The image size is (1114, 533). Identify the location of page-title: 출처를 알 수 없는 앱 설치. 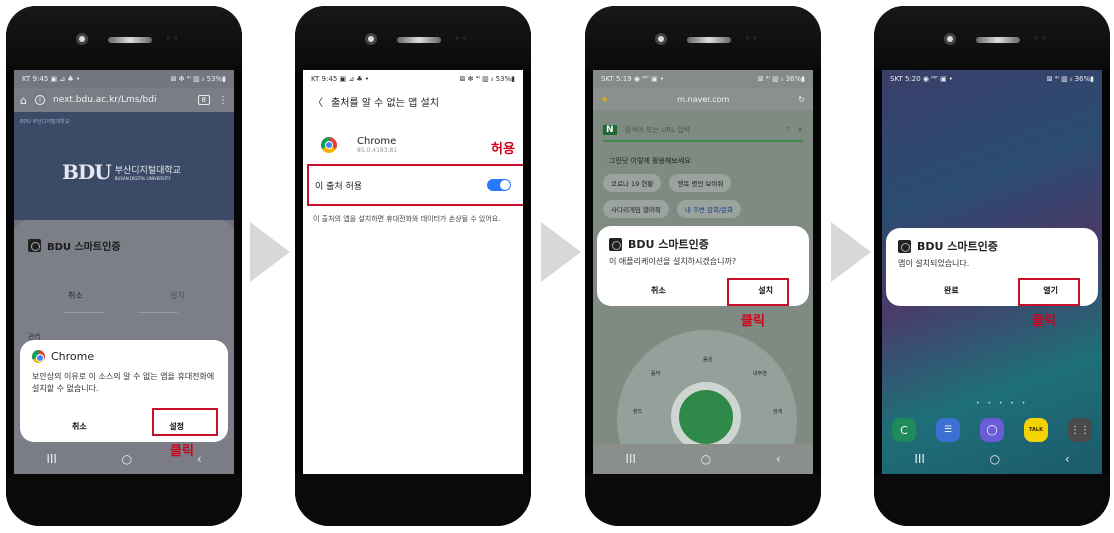
(385, 103).